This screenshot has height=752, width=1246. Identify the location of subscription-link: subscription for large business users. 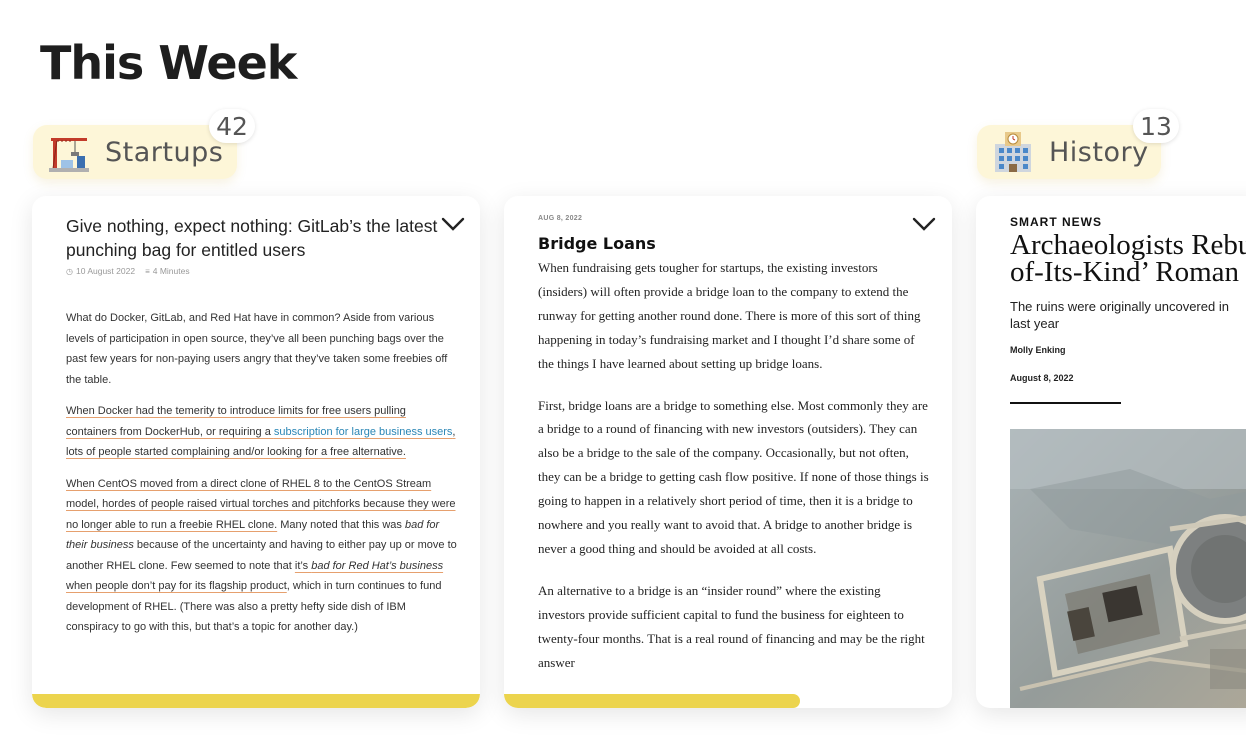
(363, 432).